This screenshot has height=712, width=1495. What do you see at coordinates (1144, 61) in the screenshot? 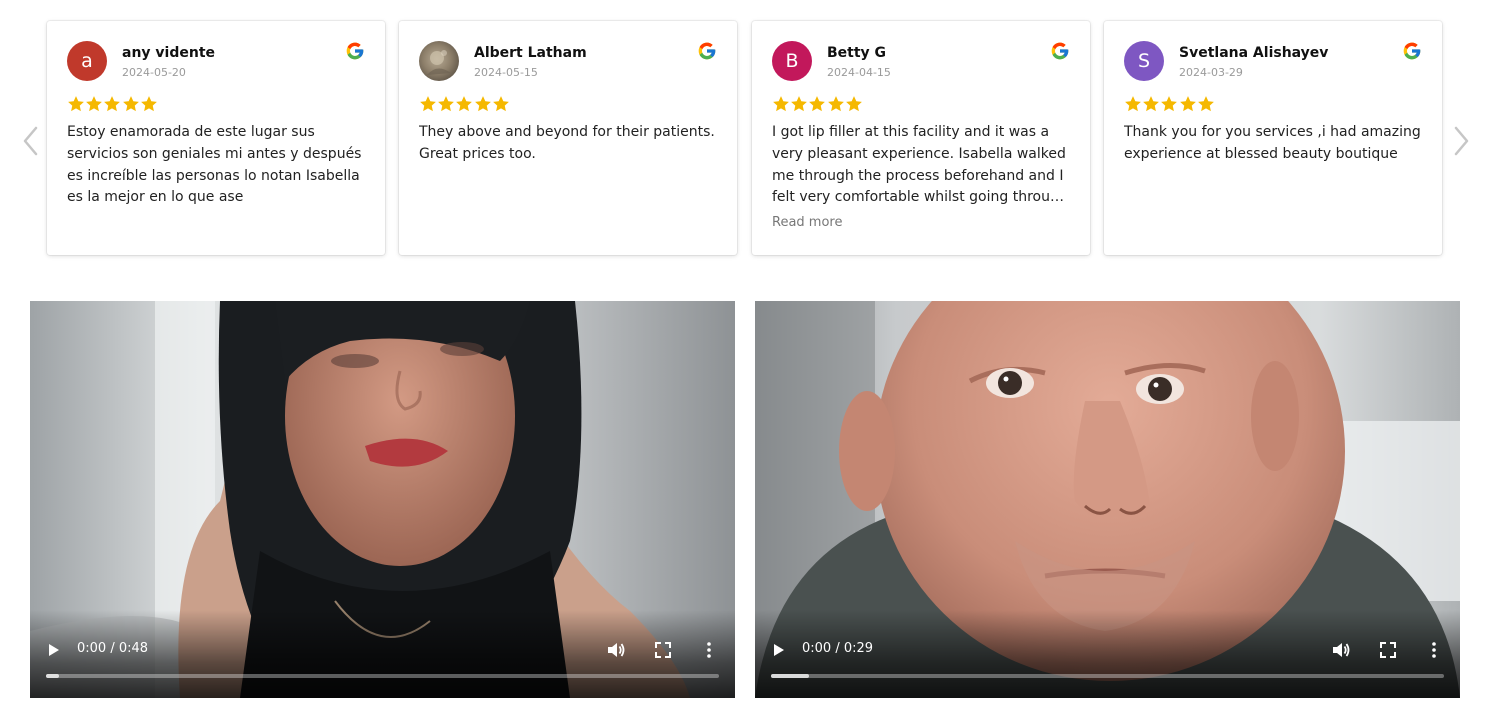
I see `avatar: S` at bounding box center [1144, 61].